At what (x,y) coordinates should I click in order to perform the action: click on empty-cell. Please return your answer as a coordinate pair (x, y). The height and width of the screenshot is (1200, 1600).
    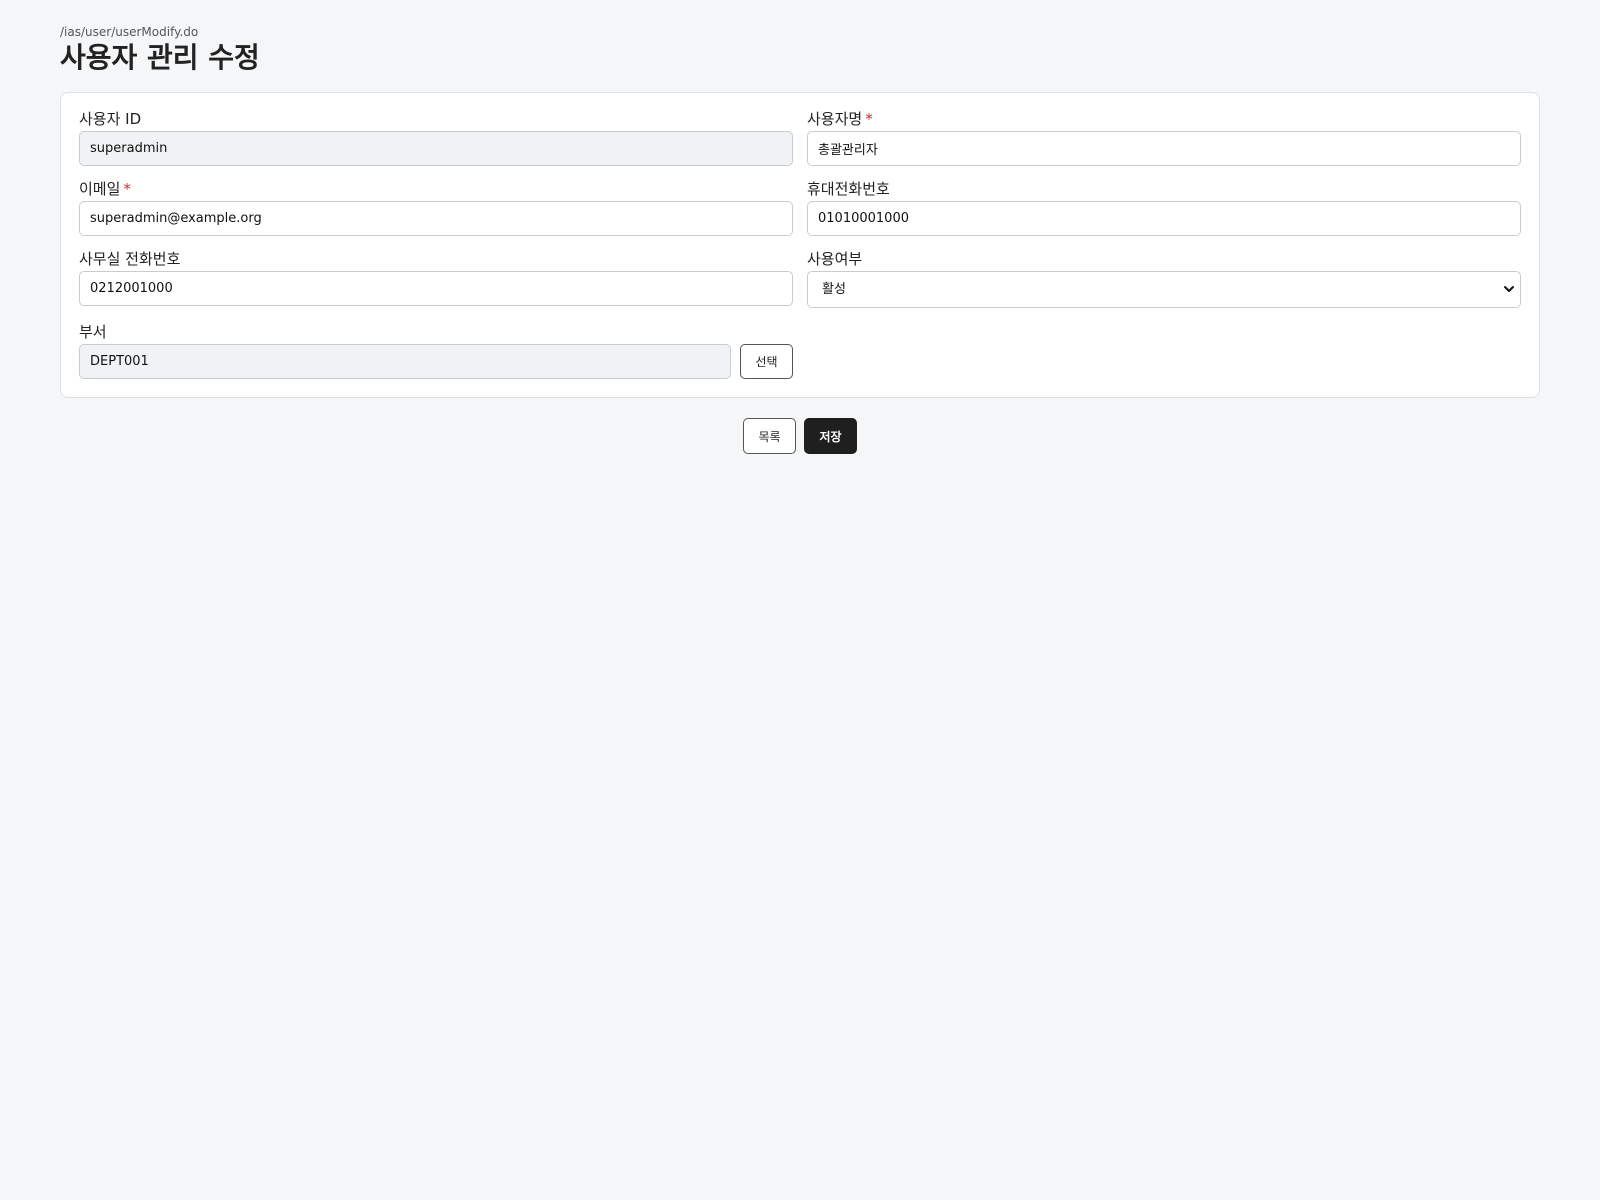
    Looking at the image, I should click on (1164, 350).